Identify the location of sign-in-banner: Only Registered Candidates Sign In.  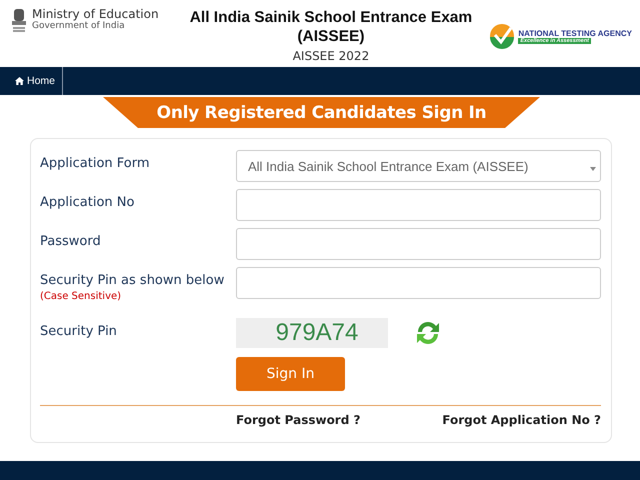
(321, 112).